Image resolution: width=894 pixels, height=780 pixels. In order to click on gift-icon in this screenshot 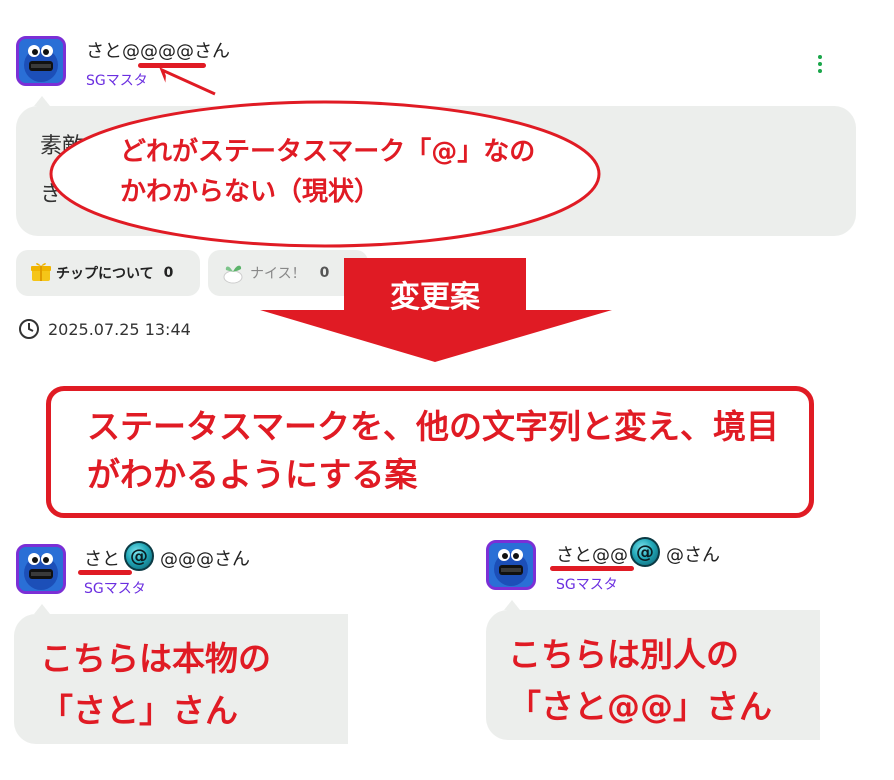, I will do `click(41, 273)`.